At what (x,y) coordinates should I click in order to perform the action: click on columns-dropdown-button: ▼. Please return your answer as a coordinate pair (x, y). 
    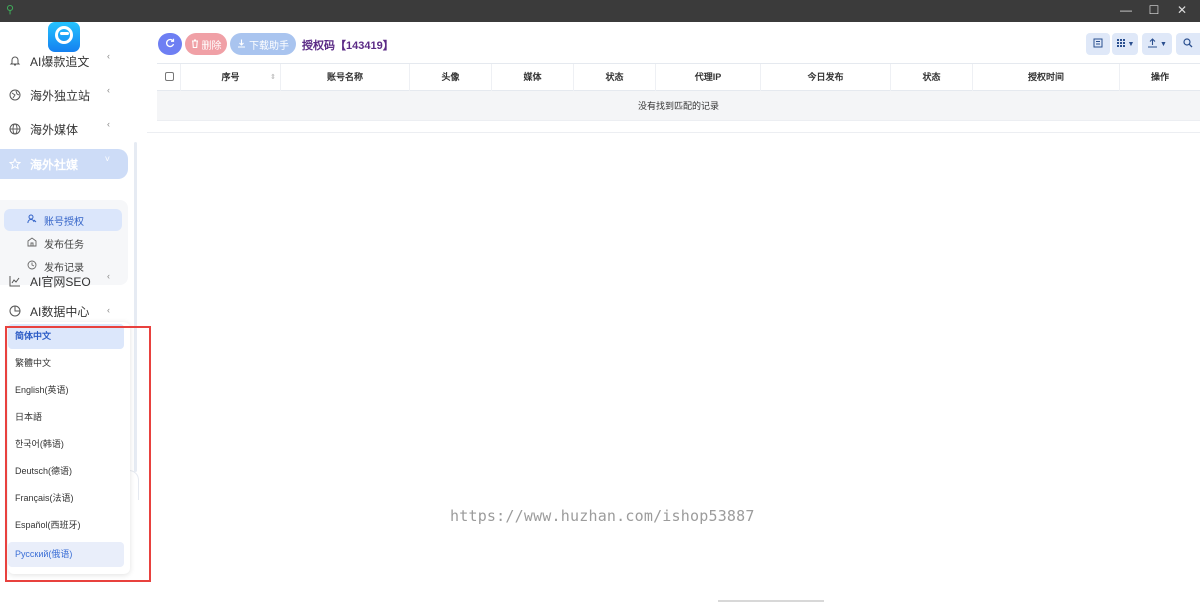
    Looking at the image, I should click on (1125, 44).